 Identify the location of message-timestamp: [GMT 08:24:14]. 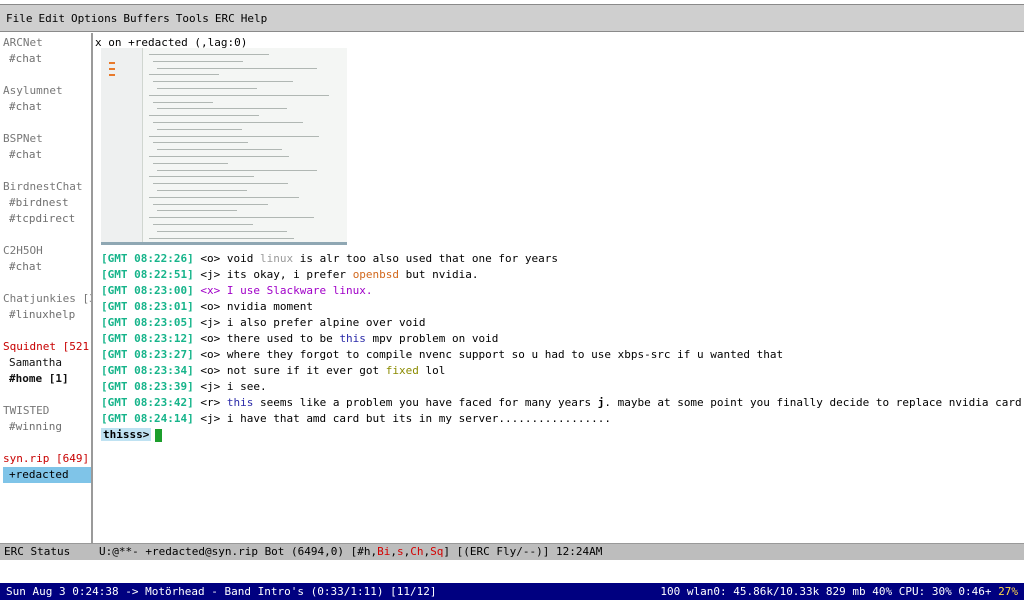
(147, 418).